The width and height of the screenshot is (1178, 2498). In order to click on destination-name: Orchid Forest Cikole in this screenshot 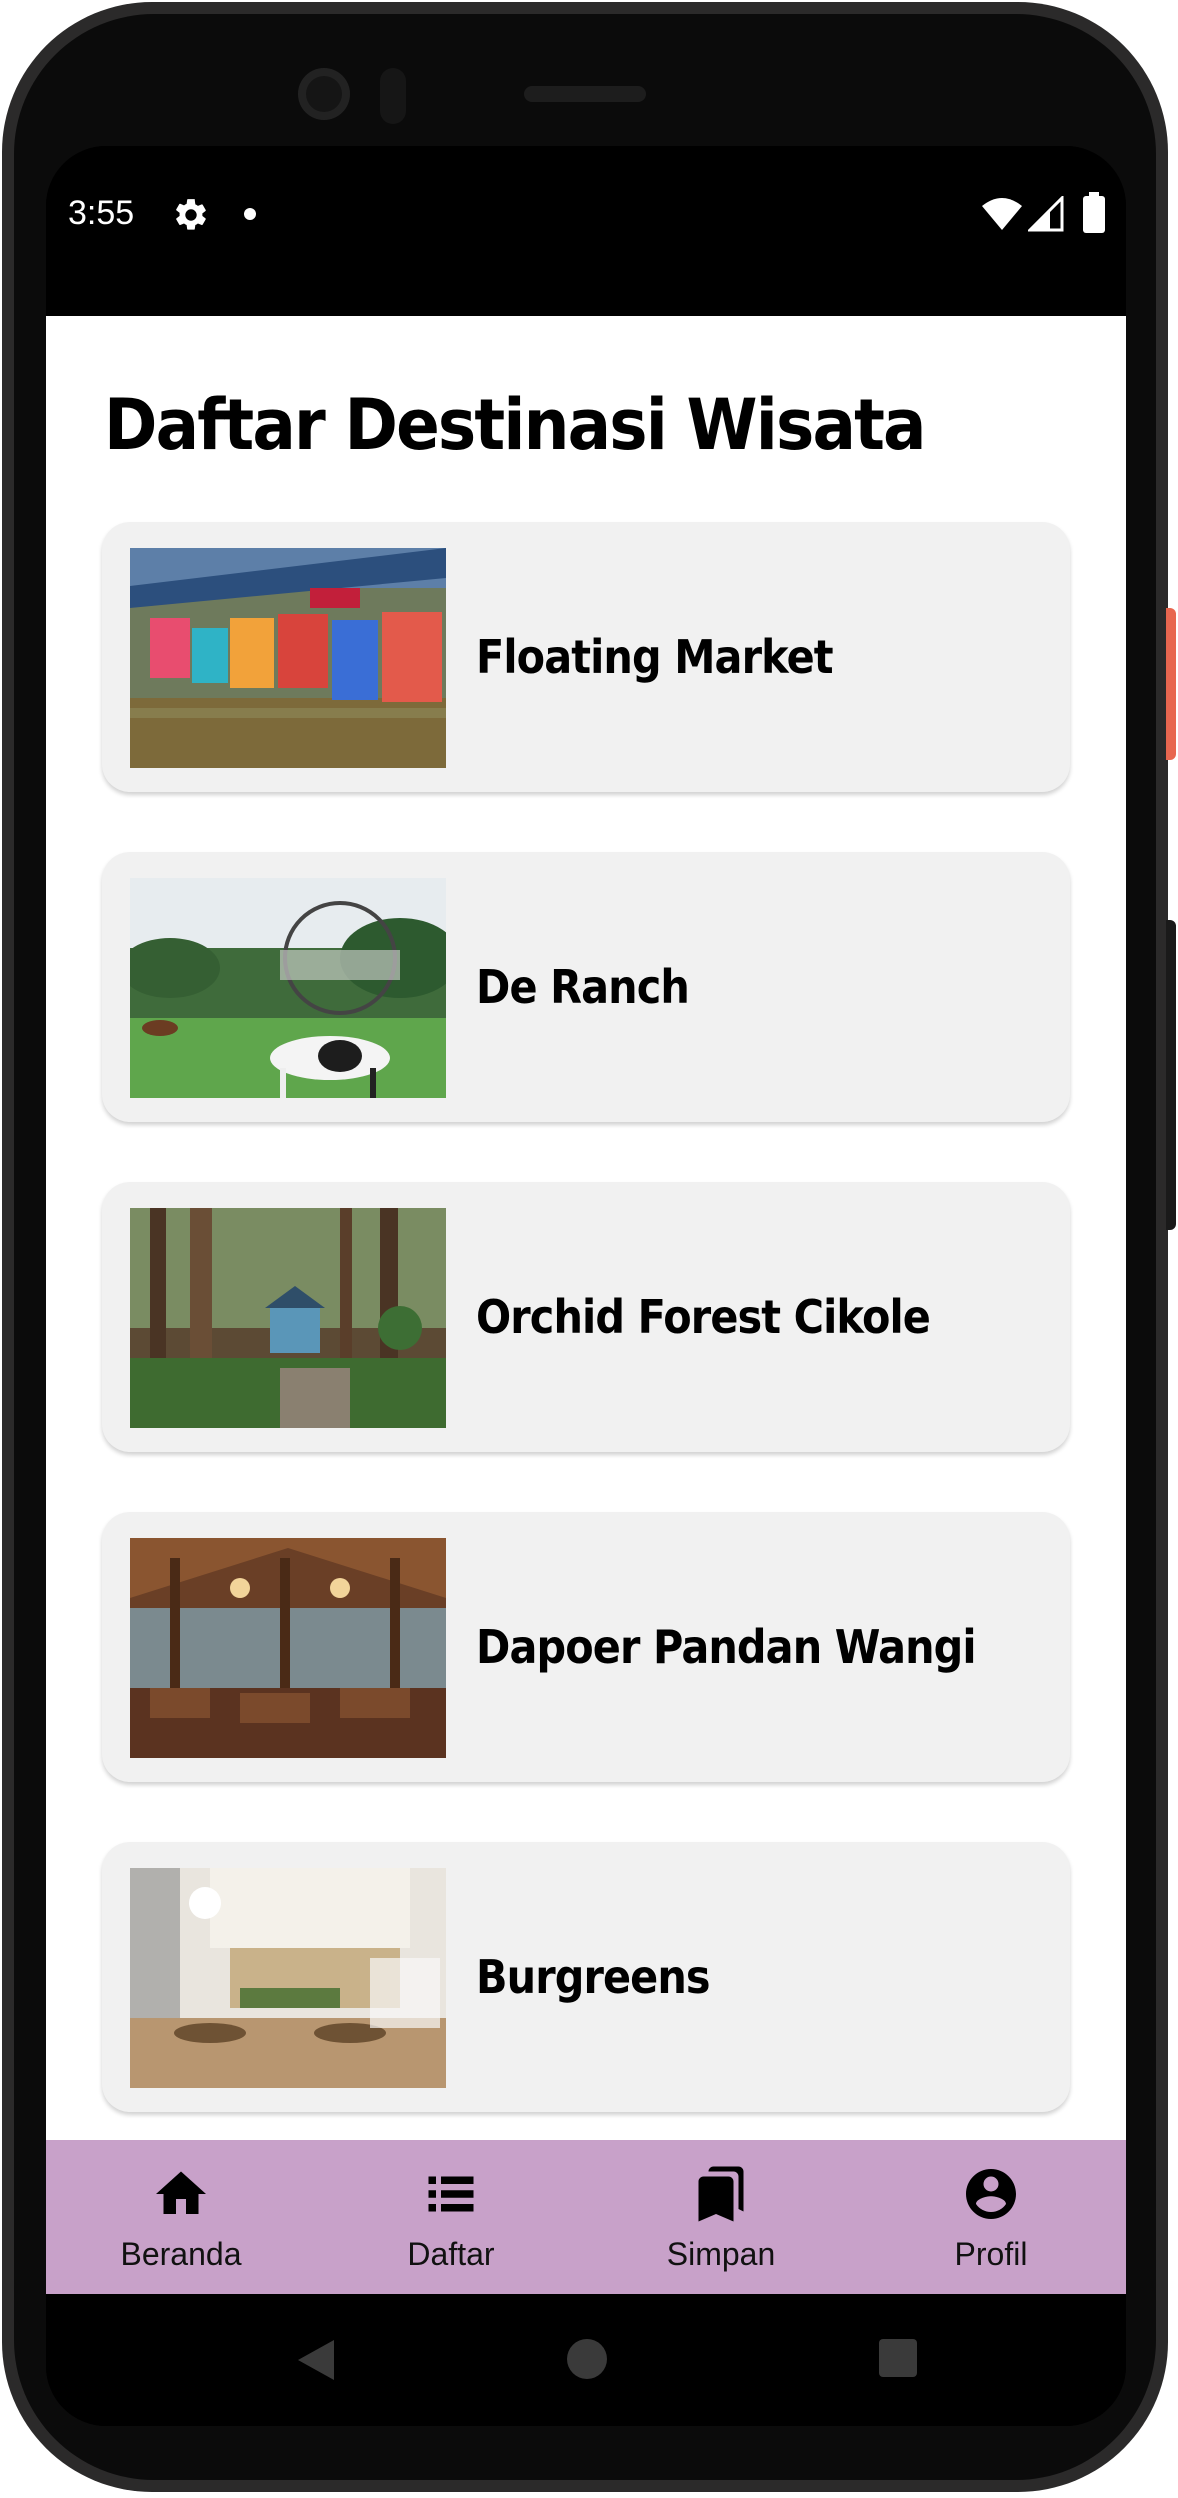, I will do `click(703, 1317)`.